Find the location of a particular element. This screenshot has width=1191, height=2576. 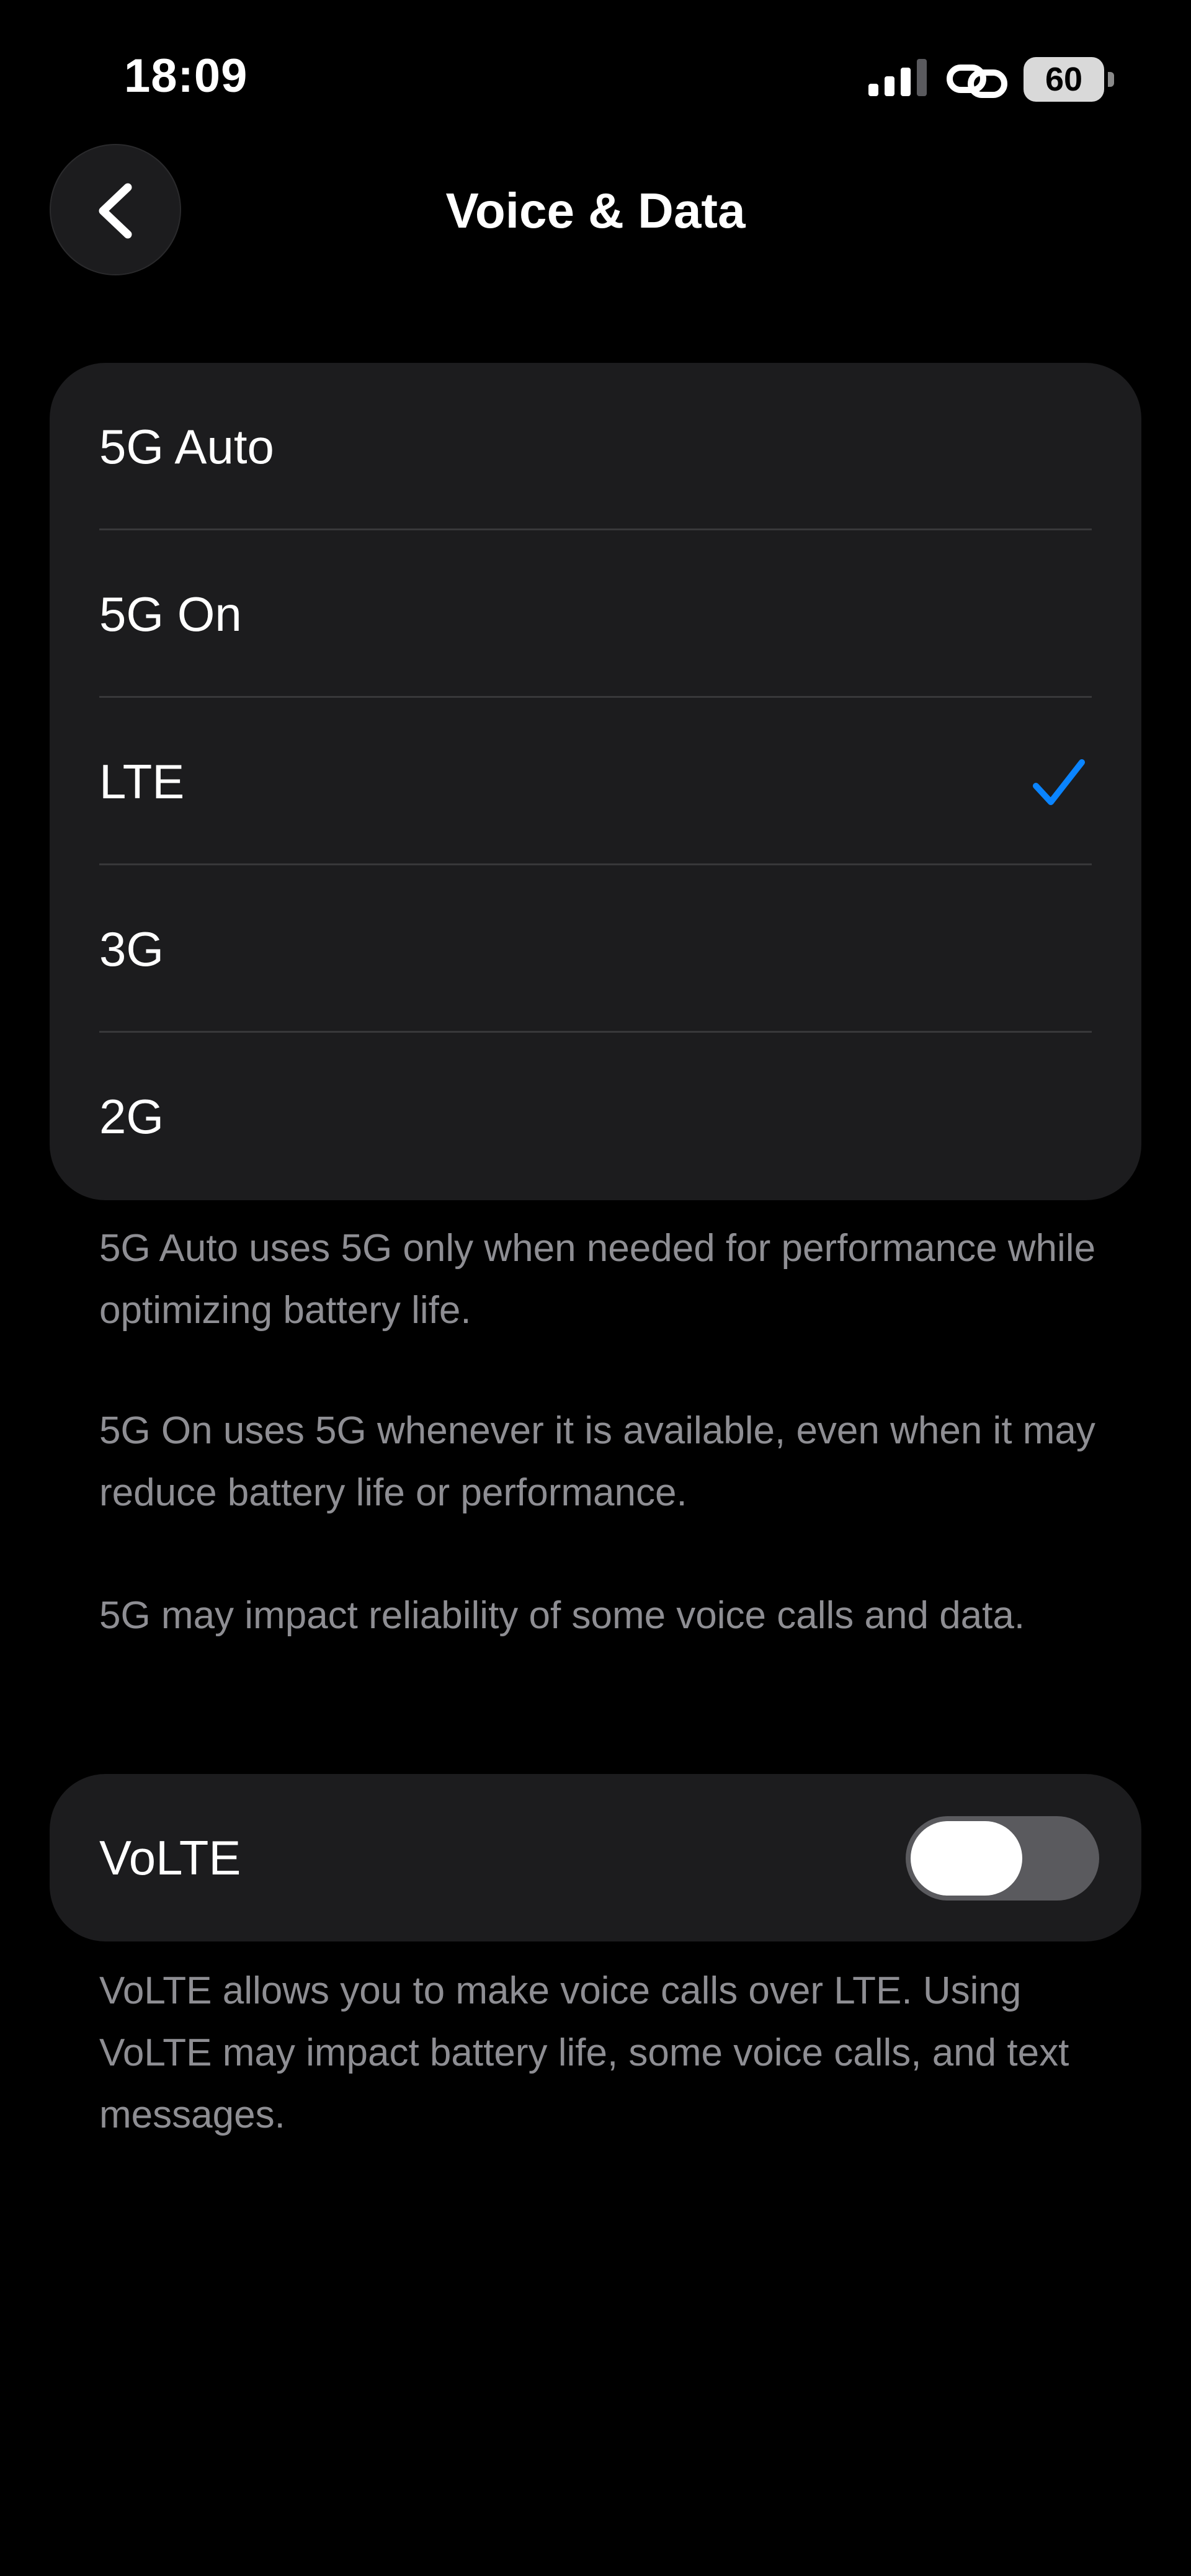

page-title: Voice & Data is located at coordinates (595, 211).